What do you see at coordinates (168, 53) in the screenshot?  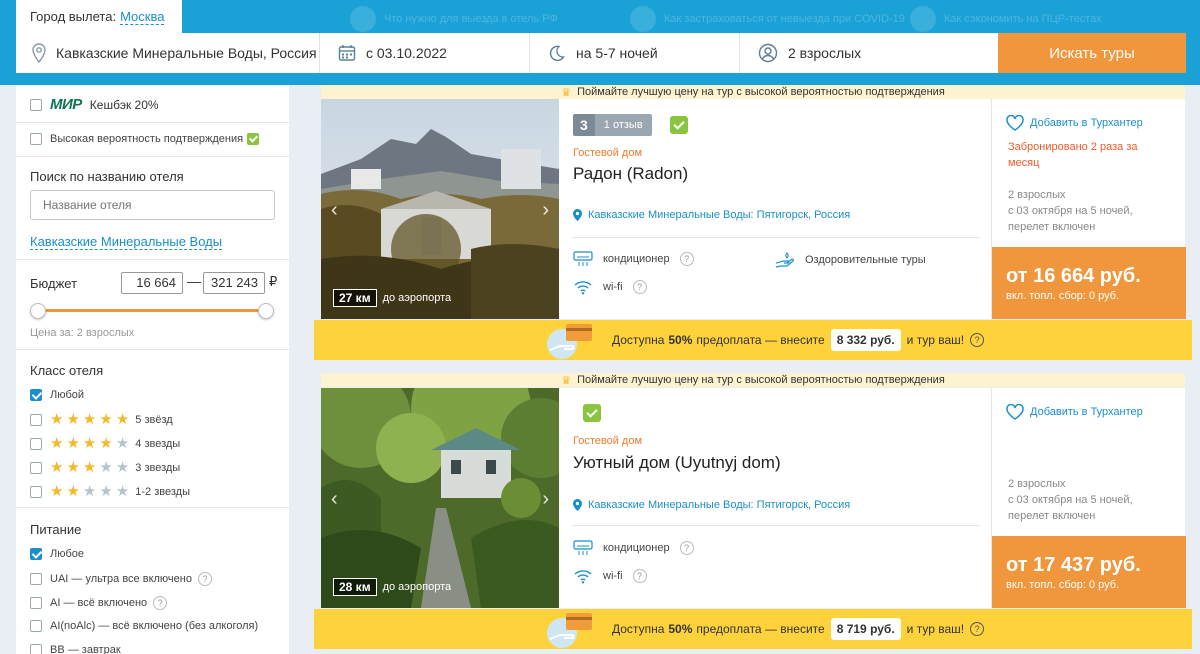 I see `destination-field: Кавказские Минеральные Воды, Россия` at bounding box center [168, 53].